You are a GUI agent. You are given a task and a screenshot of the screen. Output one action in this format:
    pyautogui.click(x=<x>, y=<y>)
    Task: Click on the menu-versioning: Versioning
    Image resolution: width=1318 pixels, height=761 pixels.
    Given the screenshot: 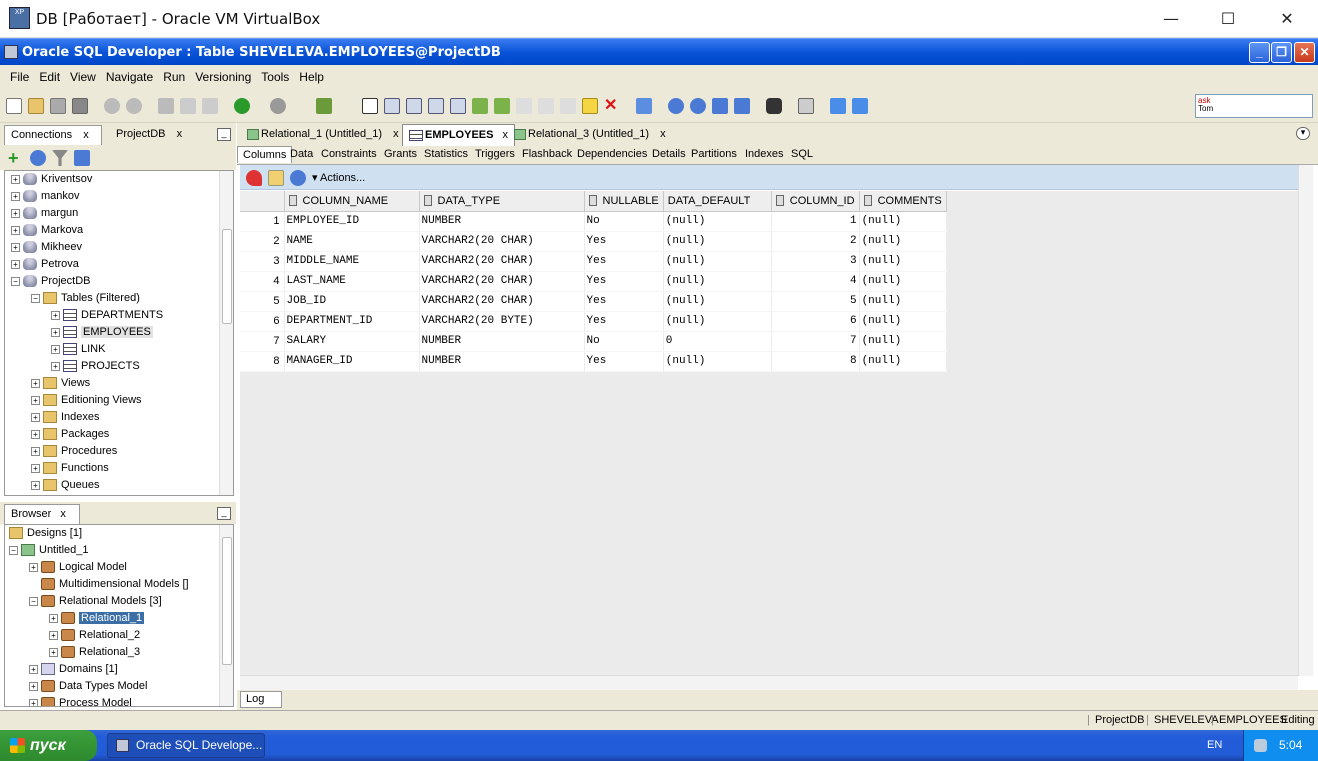 What is the action you would take?
    pyautogui.click(x=223, y=77)
    